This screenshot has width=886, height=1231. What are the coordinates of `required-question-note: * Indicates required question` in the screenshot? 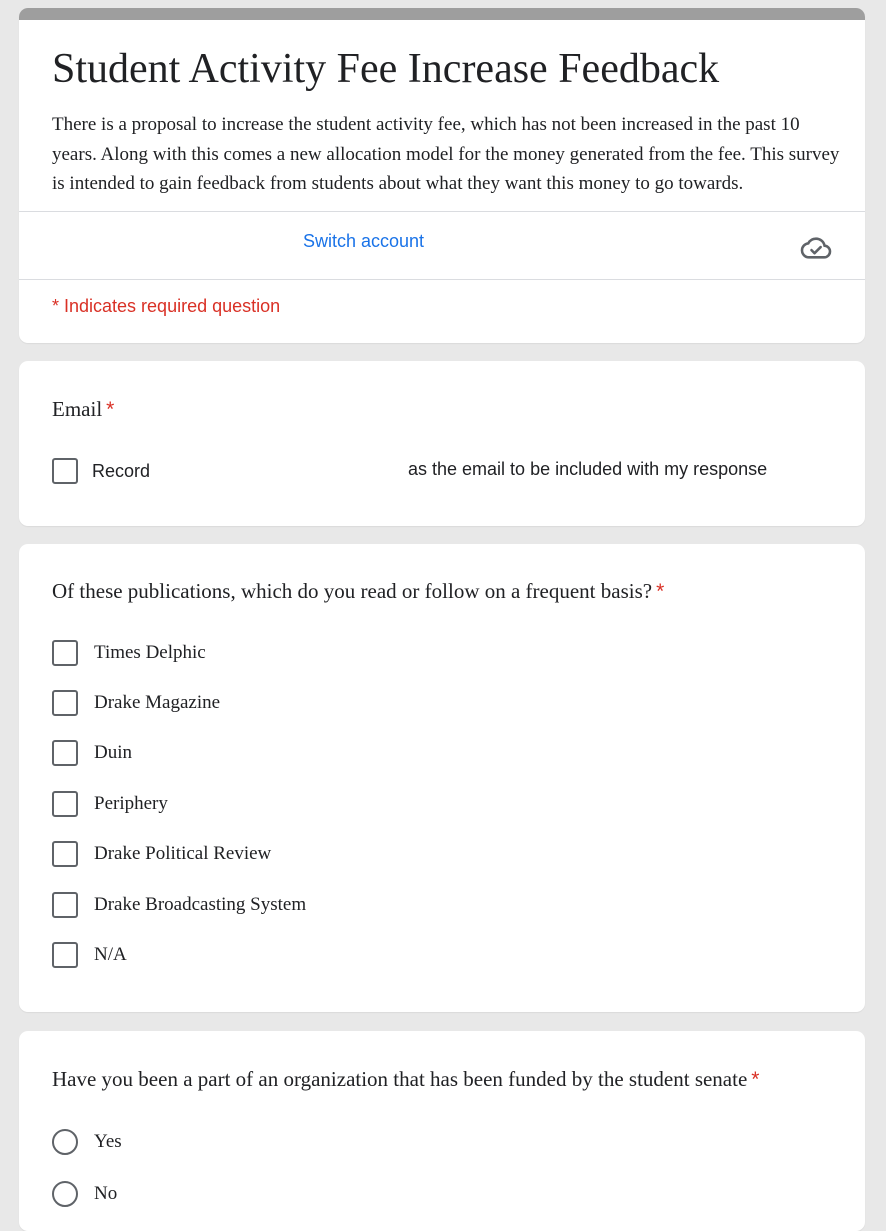 It's located at (166, 306).